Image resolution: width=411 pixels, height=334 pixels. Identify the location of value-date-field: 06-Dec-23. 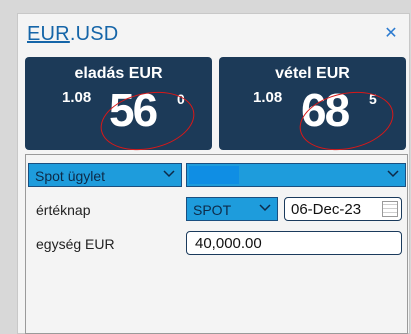
(343, 209).